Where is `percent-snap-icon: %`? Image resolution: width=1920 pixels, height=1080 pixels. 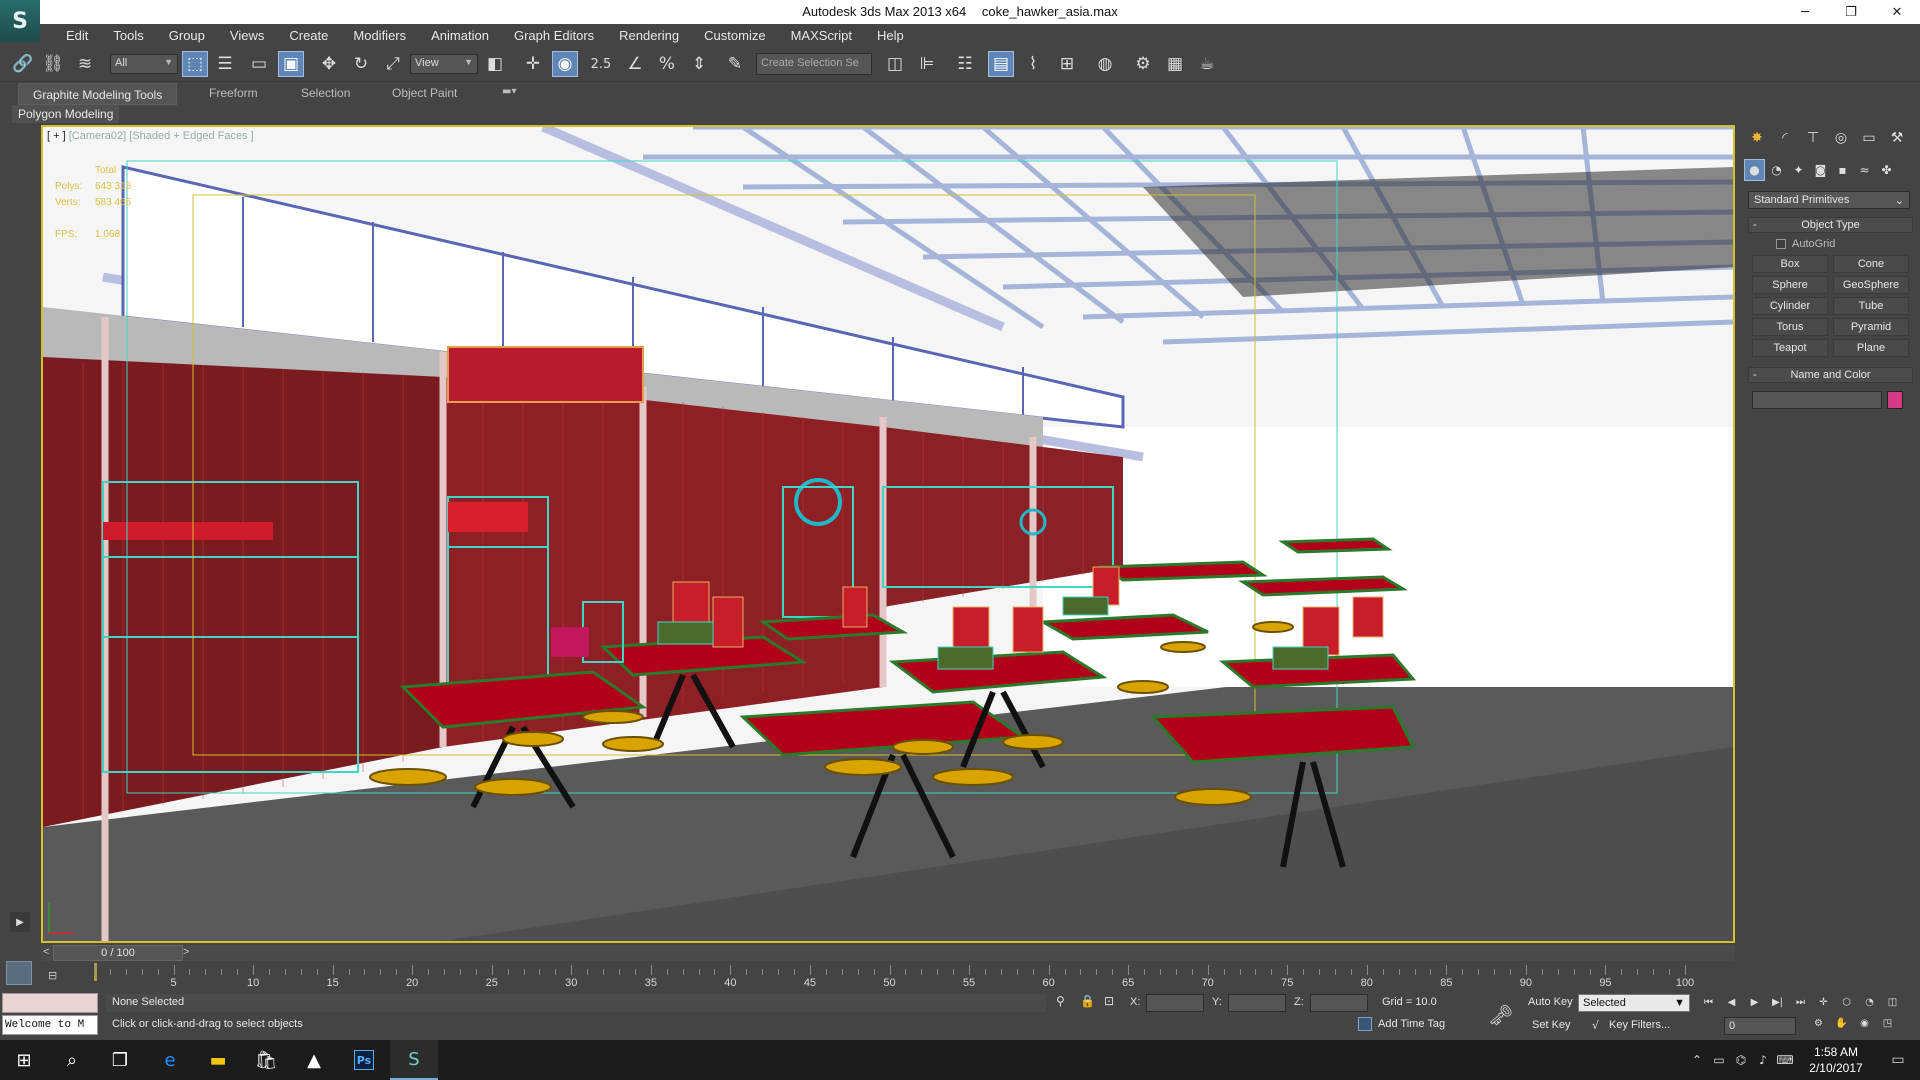 percent-snap-icon: % is located at coordinates (667, 64).